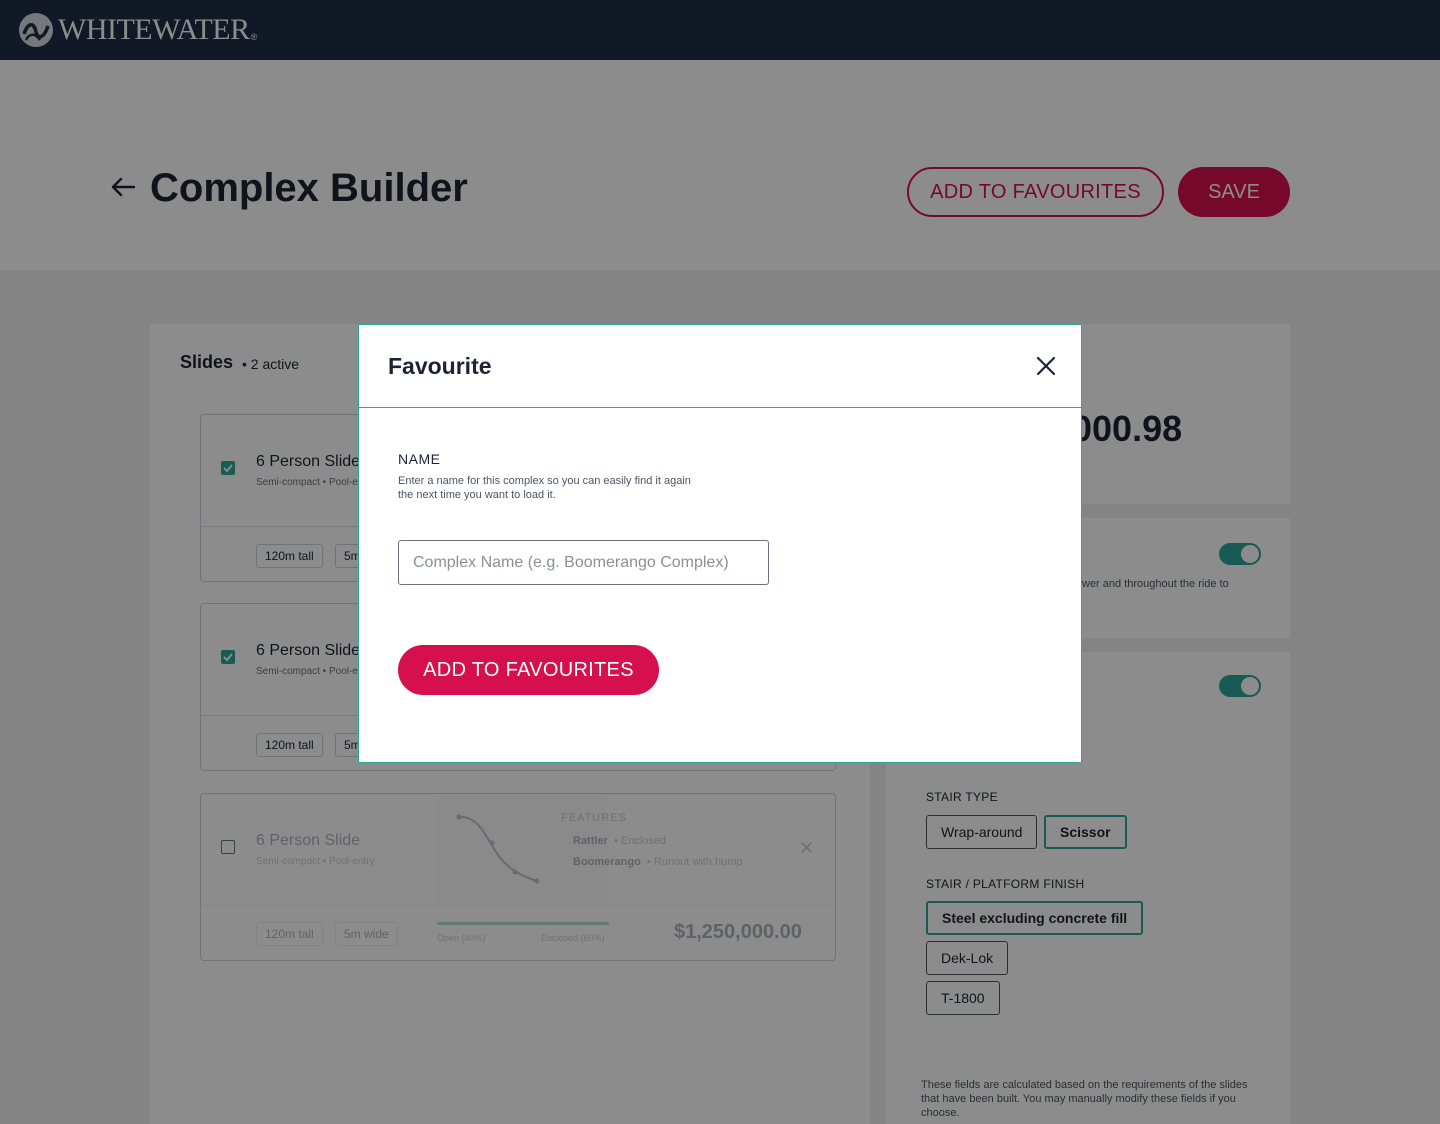 The height and width of the screenshot is (1124, 1440). What do you see at coordinates (419, 459) in the screenshot?
I see `name-field-label: NAME` at bounding box center [419, 459].